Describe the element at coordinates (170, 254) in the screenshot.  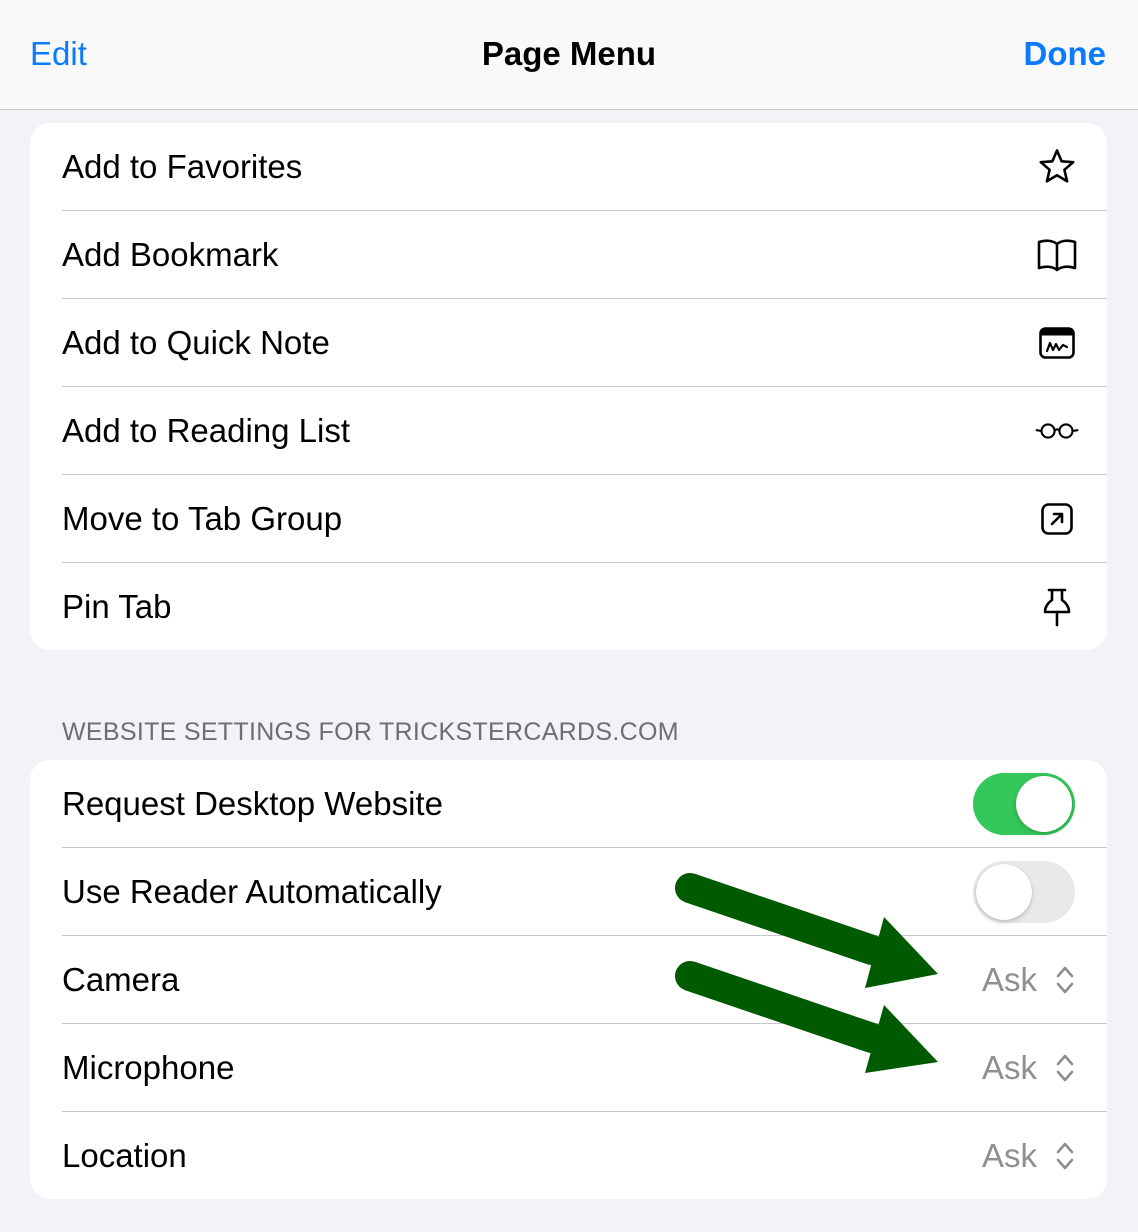
I see `add-bookmark-label: Add Bookmark` at that location.